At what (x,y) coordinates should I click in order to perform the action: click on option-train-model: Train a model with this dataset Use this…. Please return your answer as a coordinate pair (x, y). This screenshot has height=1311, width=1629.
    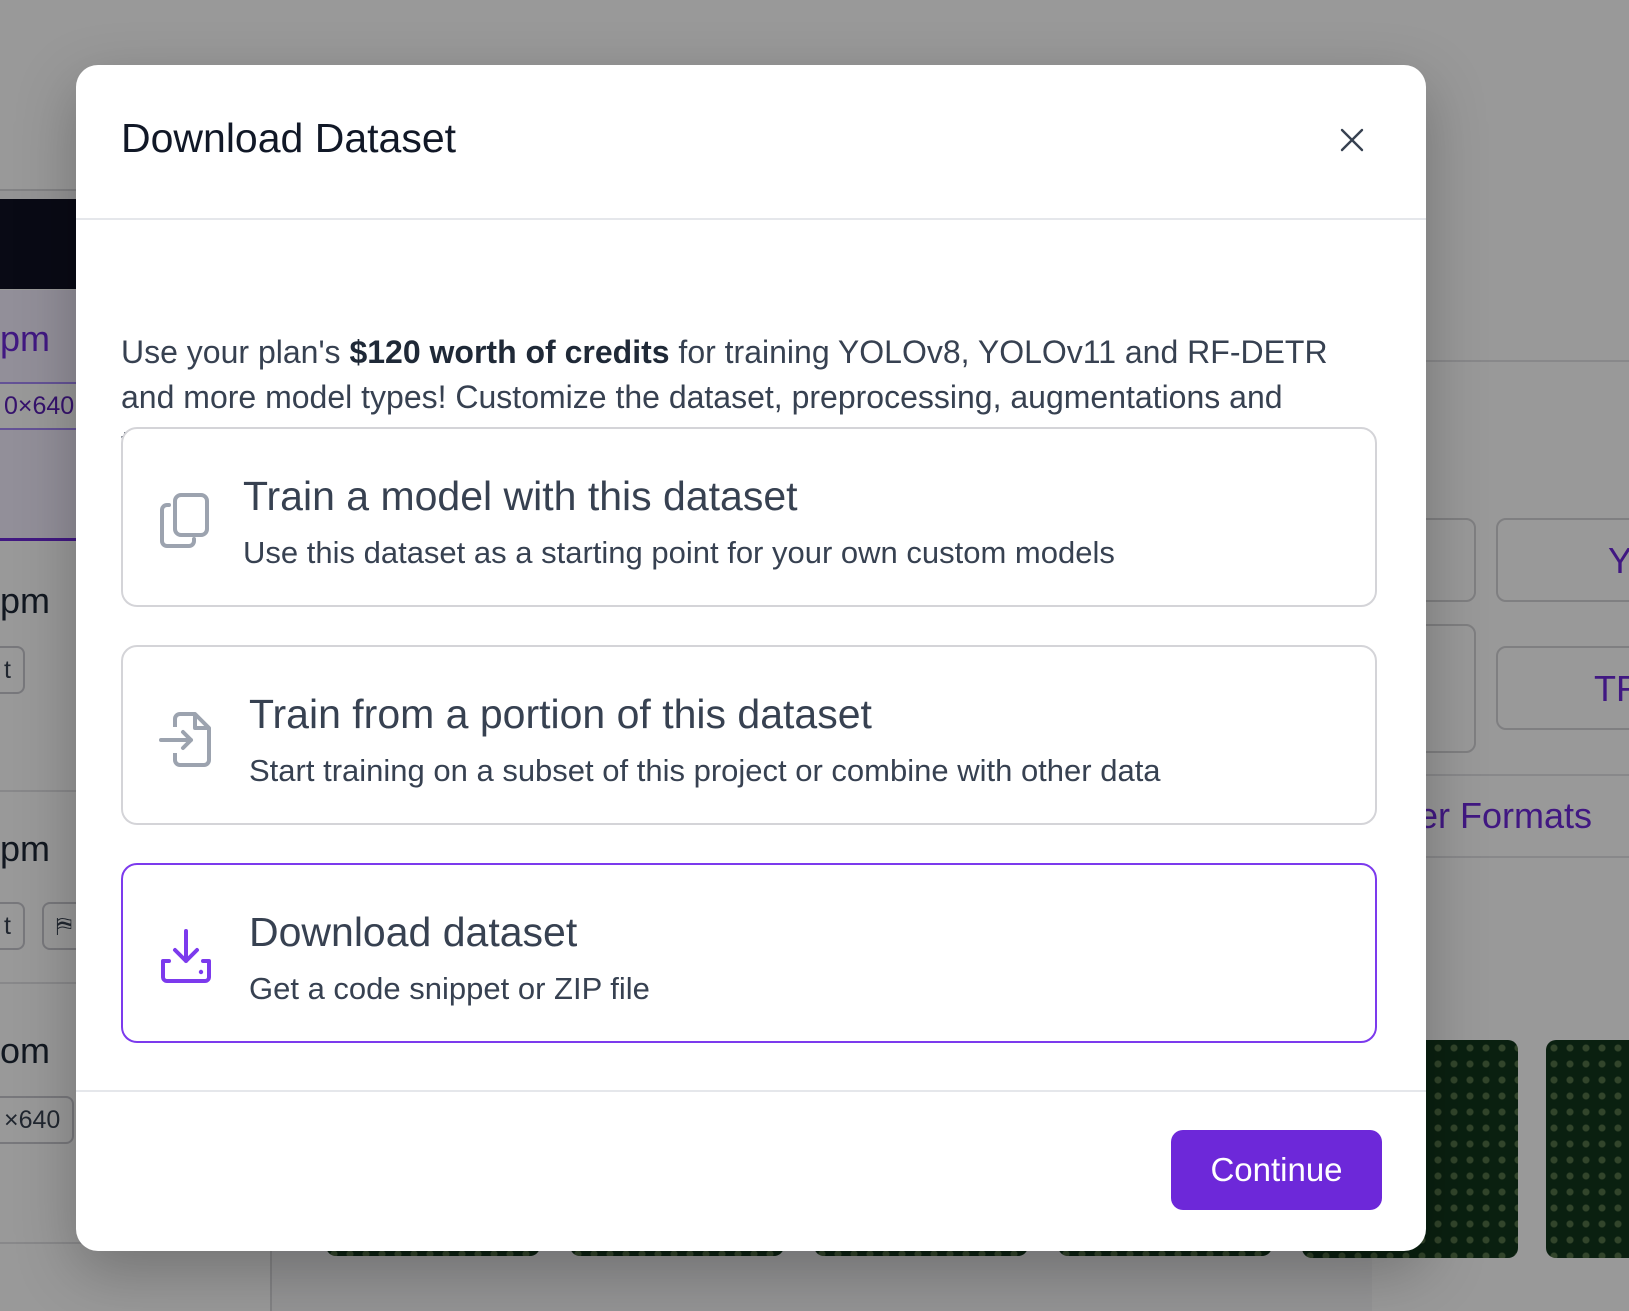
    Looking at the image, I should click on (749, 517).